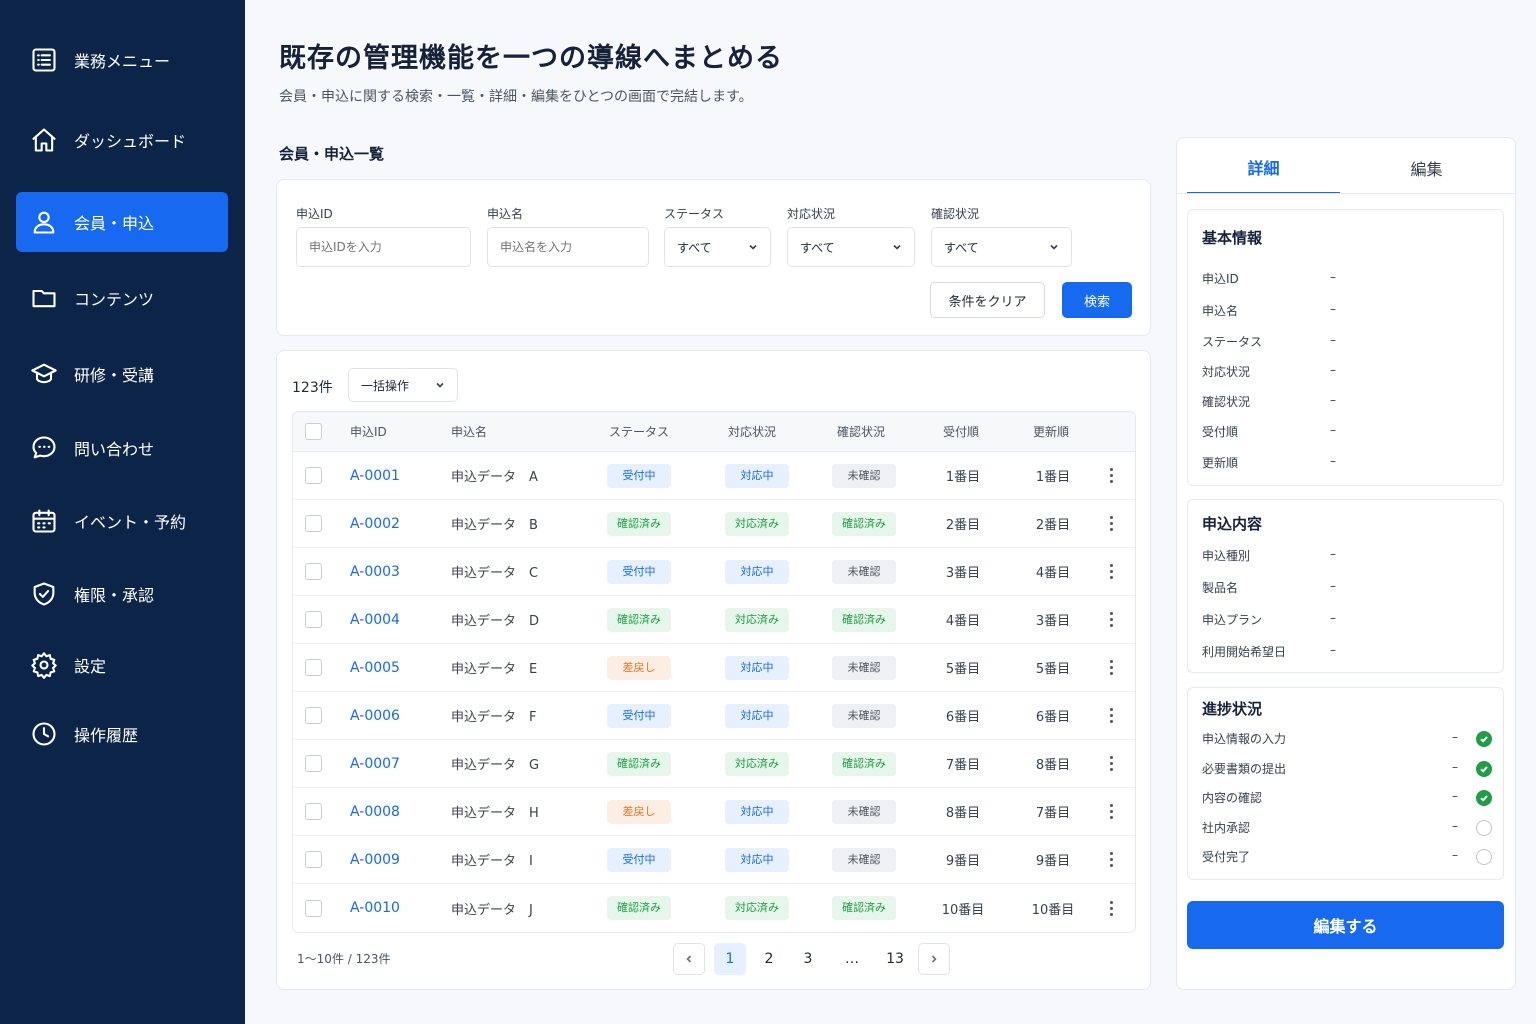  I want to click on page-button: 2, so click(769, 959).